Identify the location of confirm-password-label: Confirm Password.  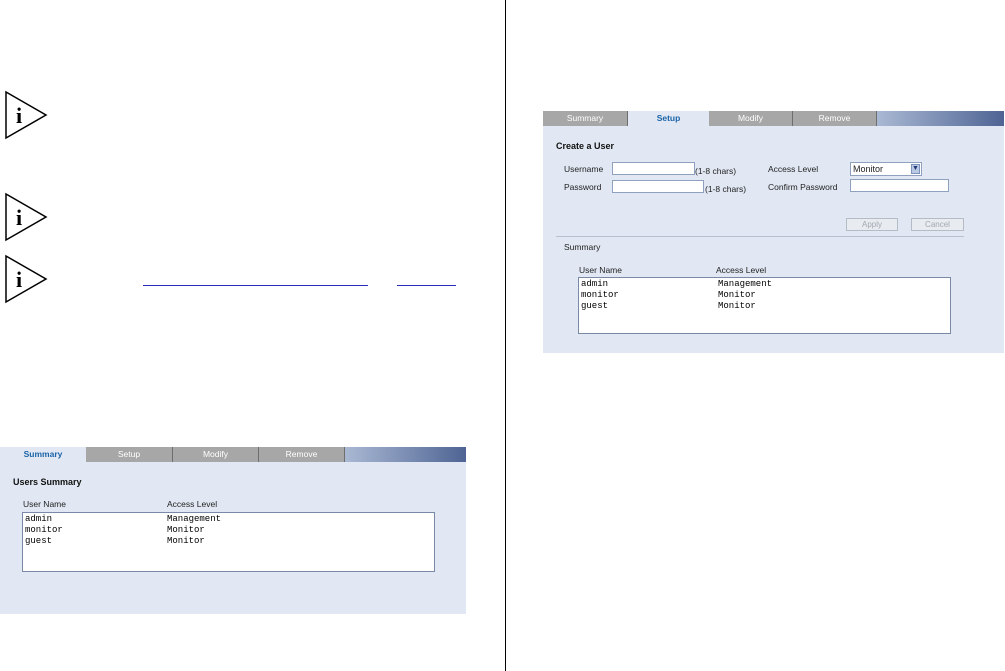
(803, 187).